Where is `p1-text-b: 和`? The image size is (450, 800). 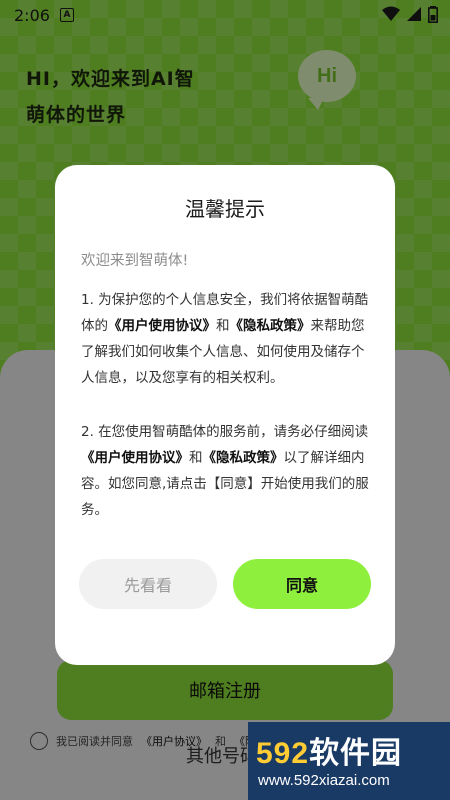 p1-text-b: 和 is located at coordinates (223, 326).